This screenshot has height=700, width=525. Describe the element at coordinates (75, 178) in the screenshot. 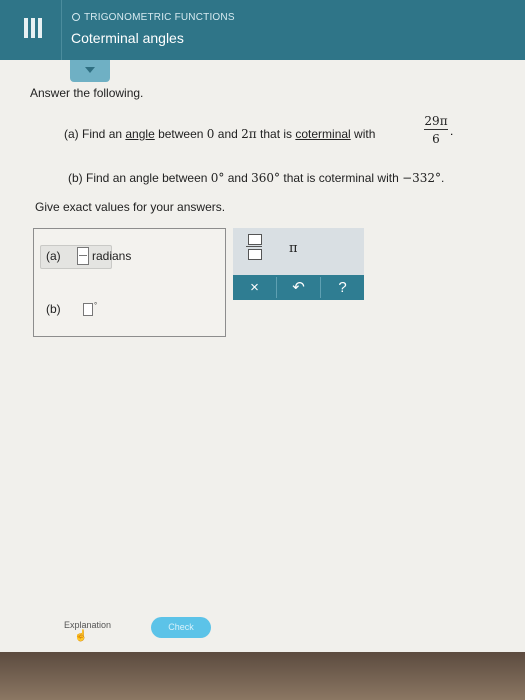

I see `part-b-label: (b)` at that location.